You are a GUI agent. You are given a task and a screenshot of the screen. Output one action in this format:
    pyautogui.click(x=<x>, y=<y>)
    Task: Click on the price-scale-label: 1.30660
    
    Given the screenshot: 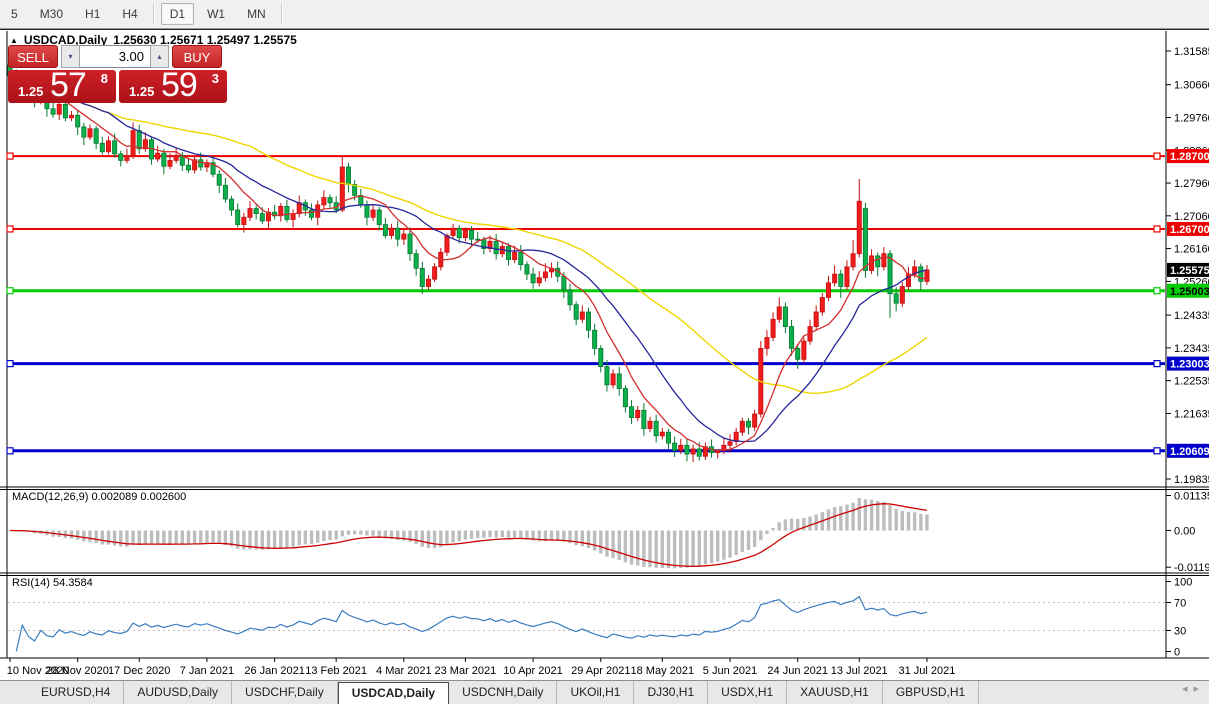 What is the action you would take?
    pyautogui.click(x=1191, y=86)
    